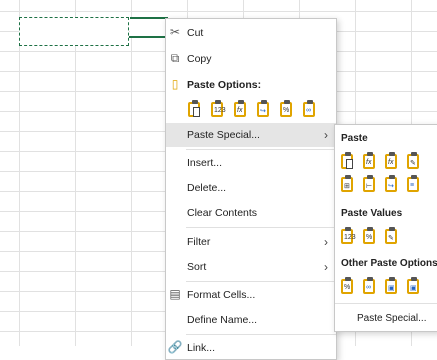  I want to click on active-cell-border, so click(148, 37).